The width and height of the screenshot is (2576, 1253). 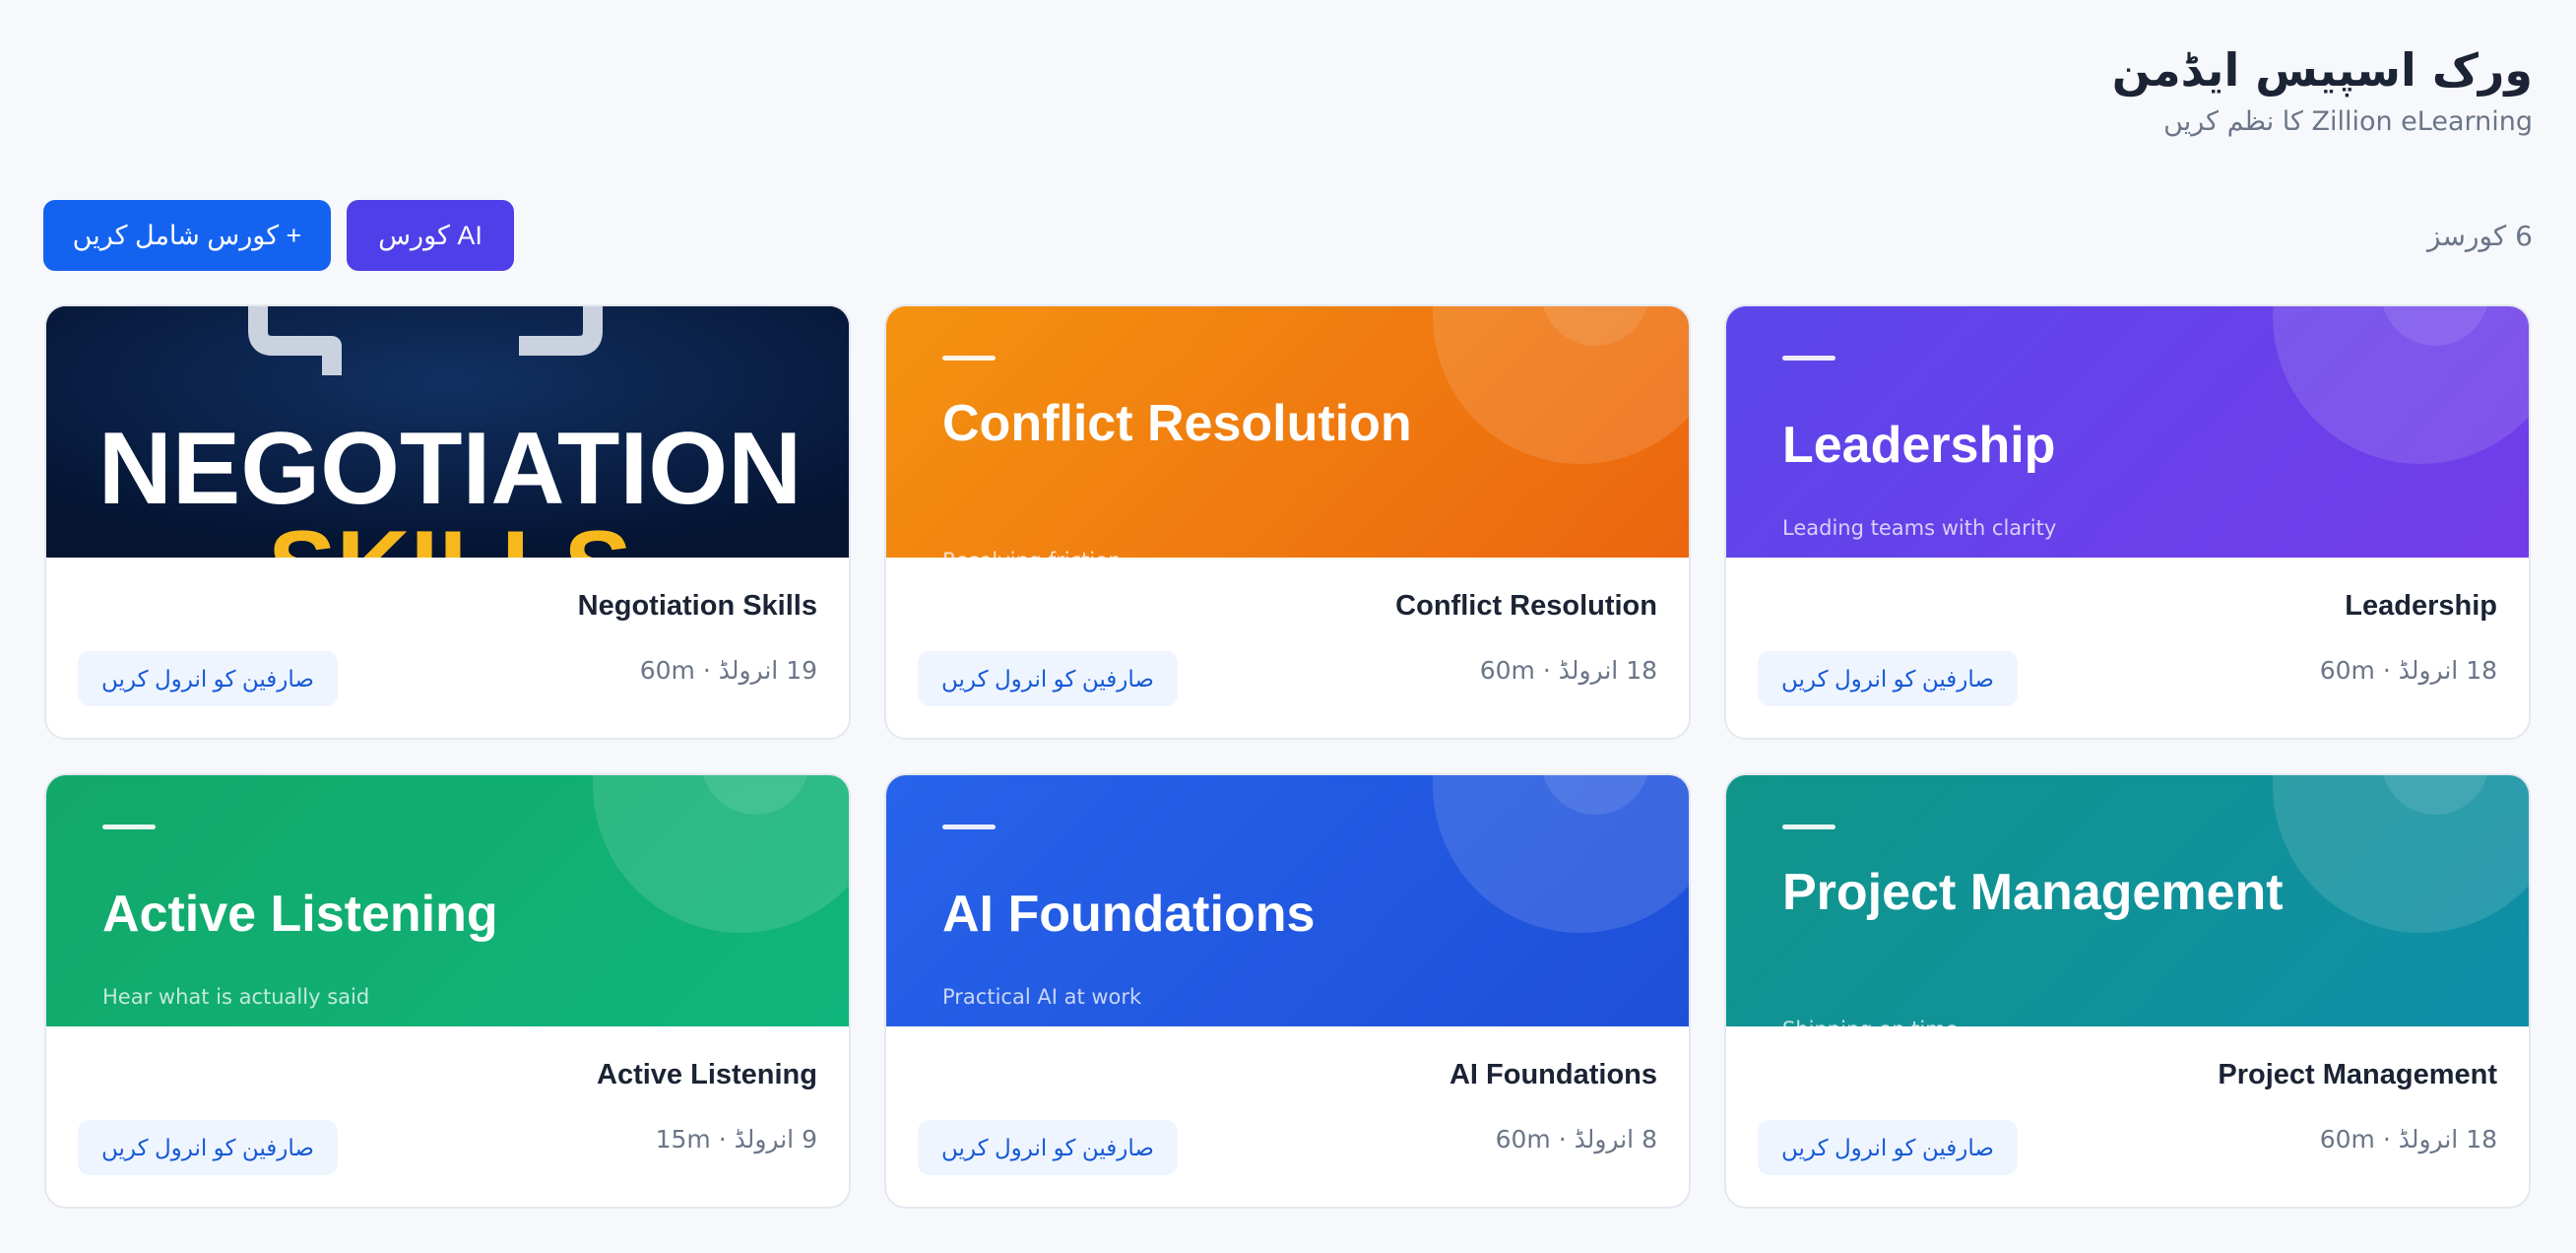 What do you see at coordinates (2348, 121) in the screenshot?
I see `page-subtitle: Zillion eLearning کا نظم کریں` at bounding box center [2348, 121].